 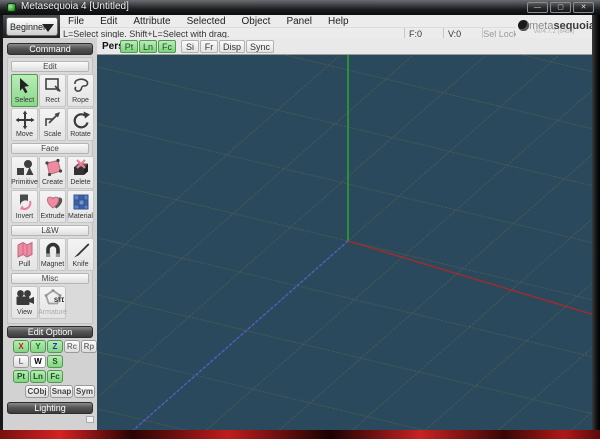 I want to click on axis-x-button: X, so click(x=21, y=346).